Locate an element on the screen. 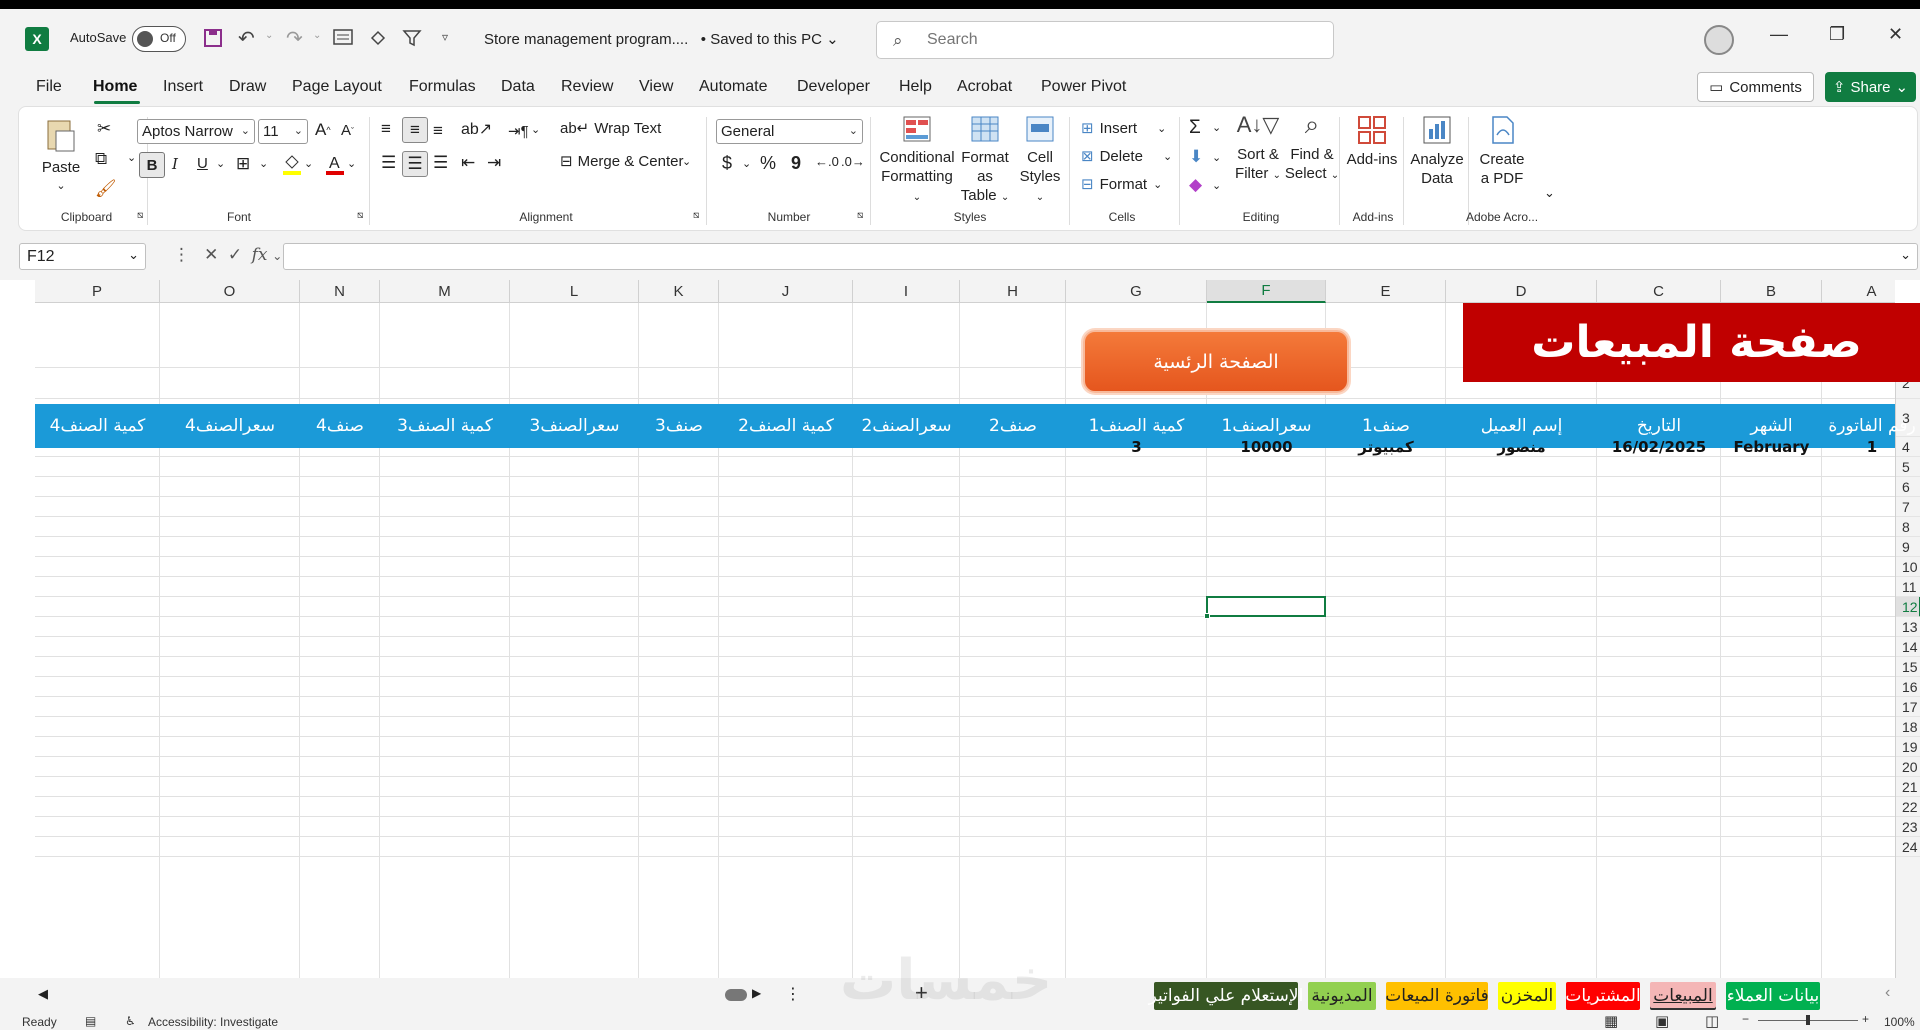 This screenshot has height=1030, width=1920. cell-b4: February is located at coordinates (1771, 447).